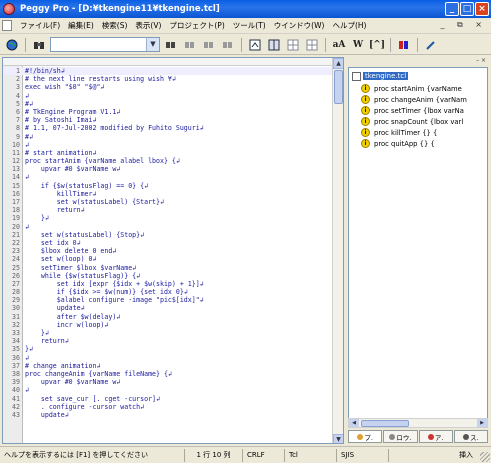 This screenshot has width=491, height=463. I want to click on code-line: 9 #↲, so click(168, 137).